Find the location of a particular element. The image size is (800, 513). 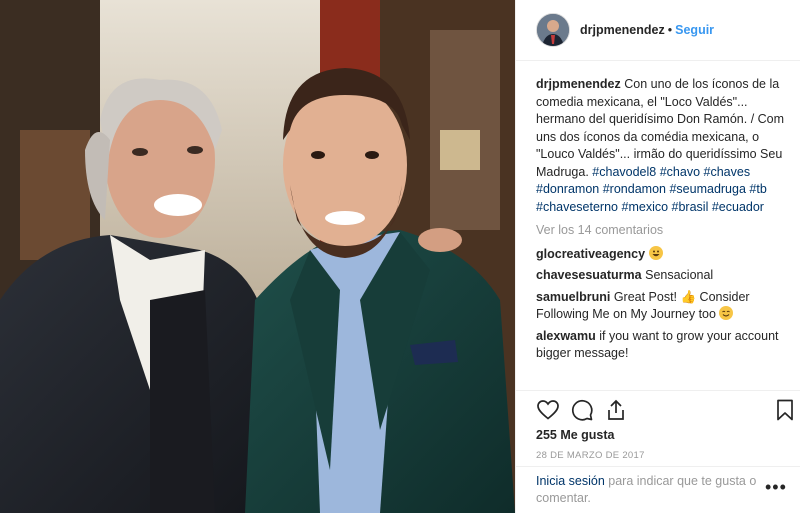

hashtag-link: #mexico is located at coordinates (645, 207).